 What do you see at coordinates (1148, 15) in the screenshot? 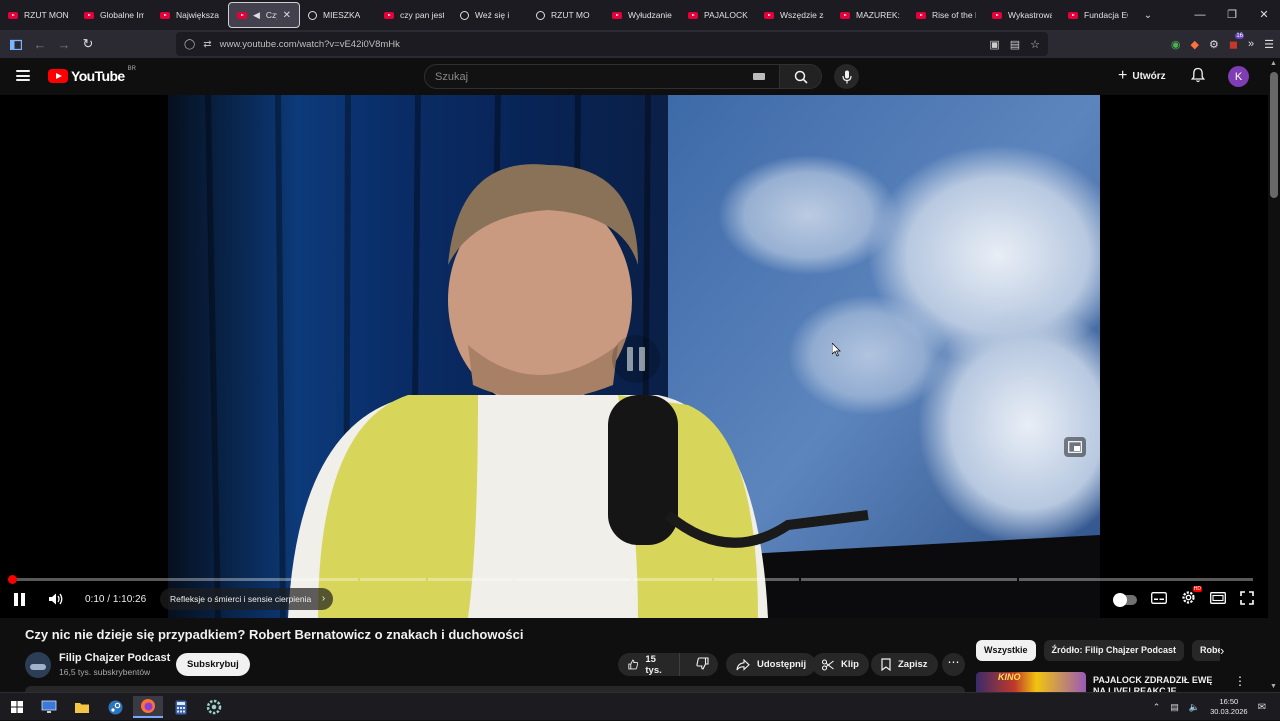
I see `list-all-tabs-button: ⌄` at bounding box center [1148, 15].